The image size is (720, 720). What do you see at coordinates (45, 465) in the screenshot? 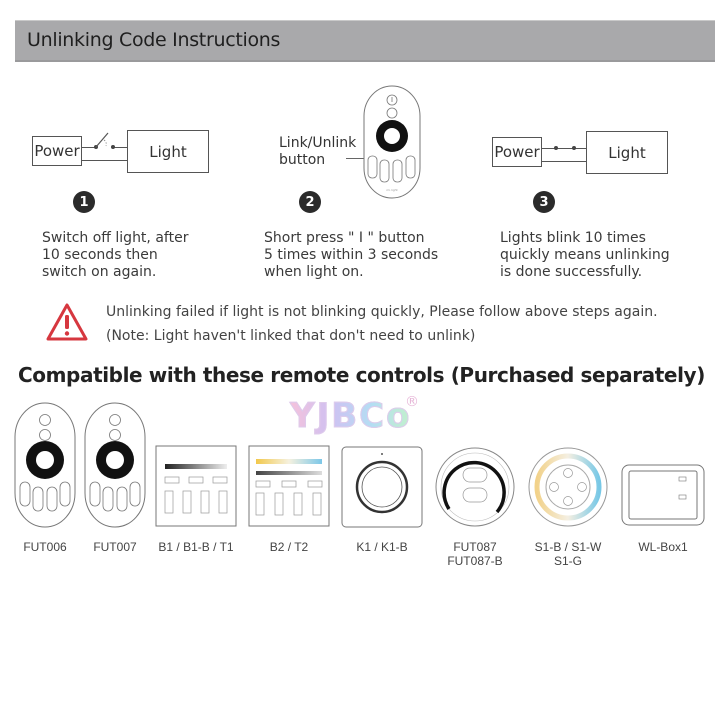
I see `fut006-remote-image` at bounding box center [45, 465].